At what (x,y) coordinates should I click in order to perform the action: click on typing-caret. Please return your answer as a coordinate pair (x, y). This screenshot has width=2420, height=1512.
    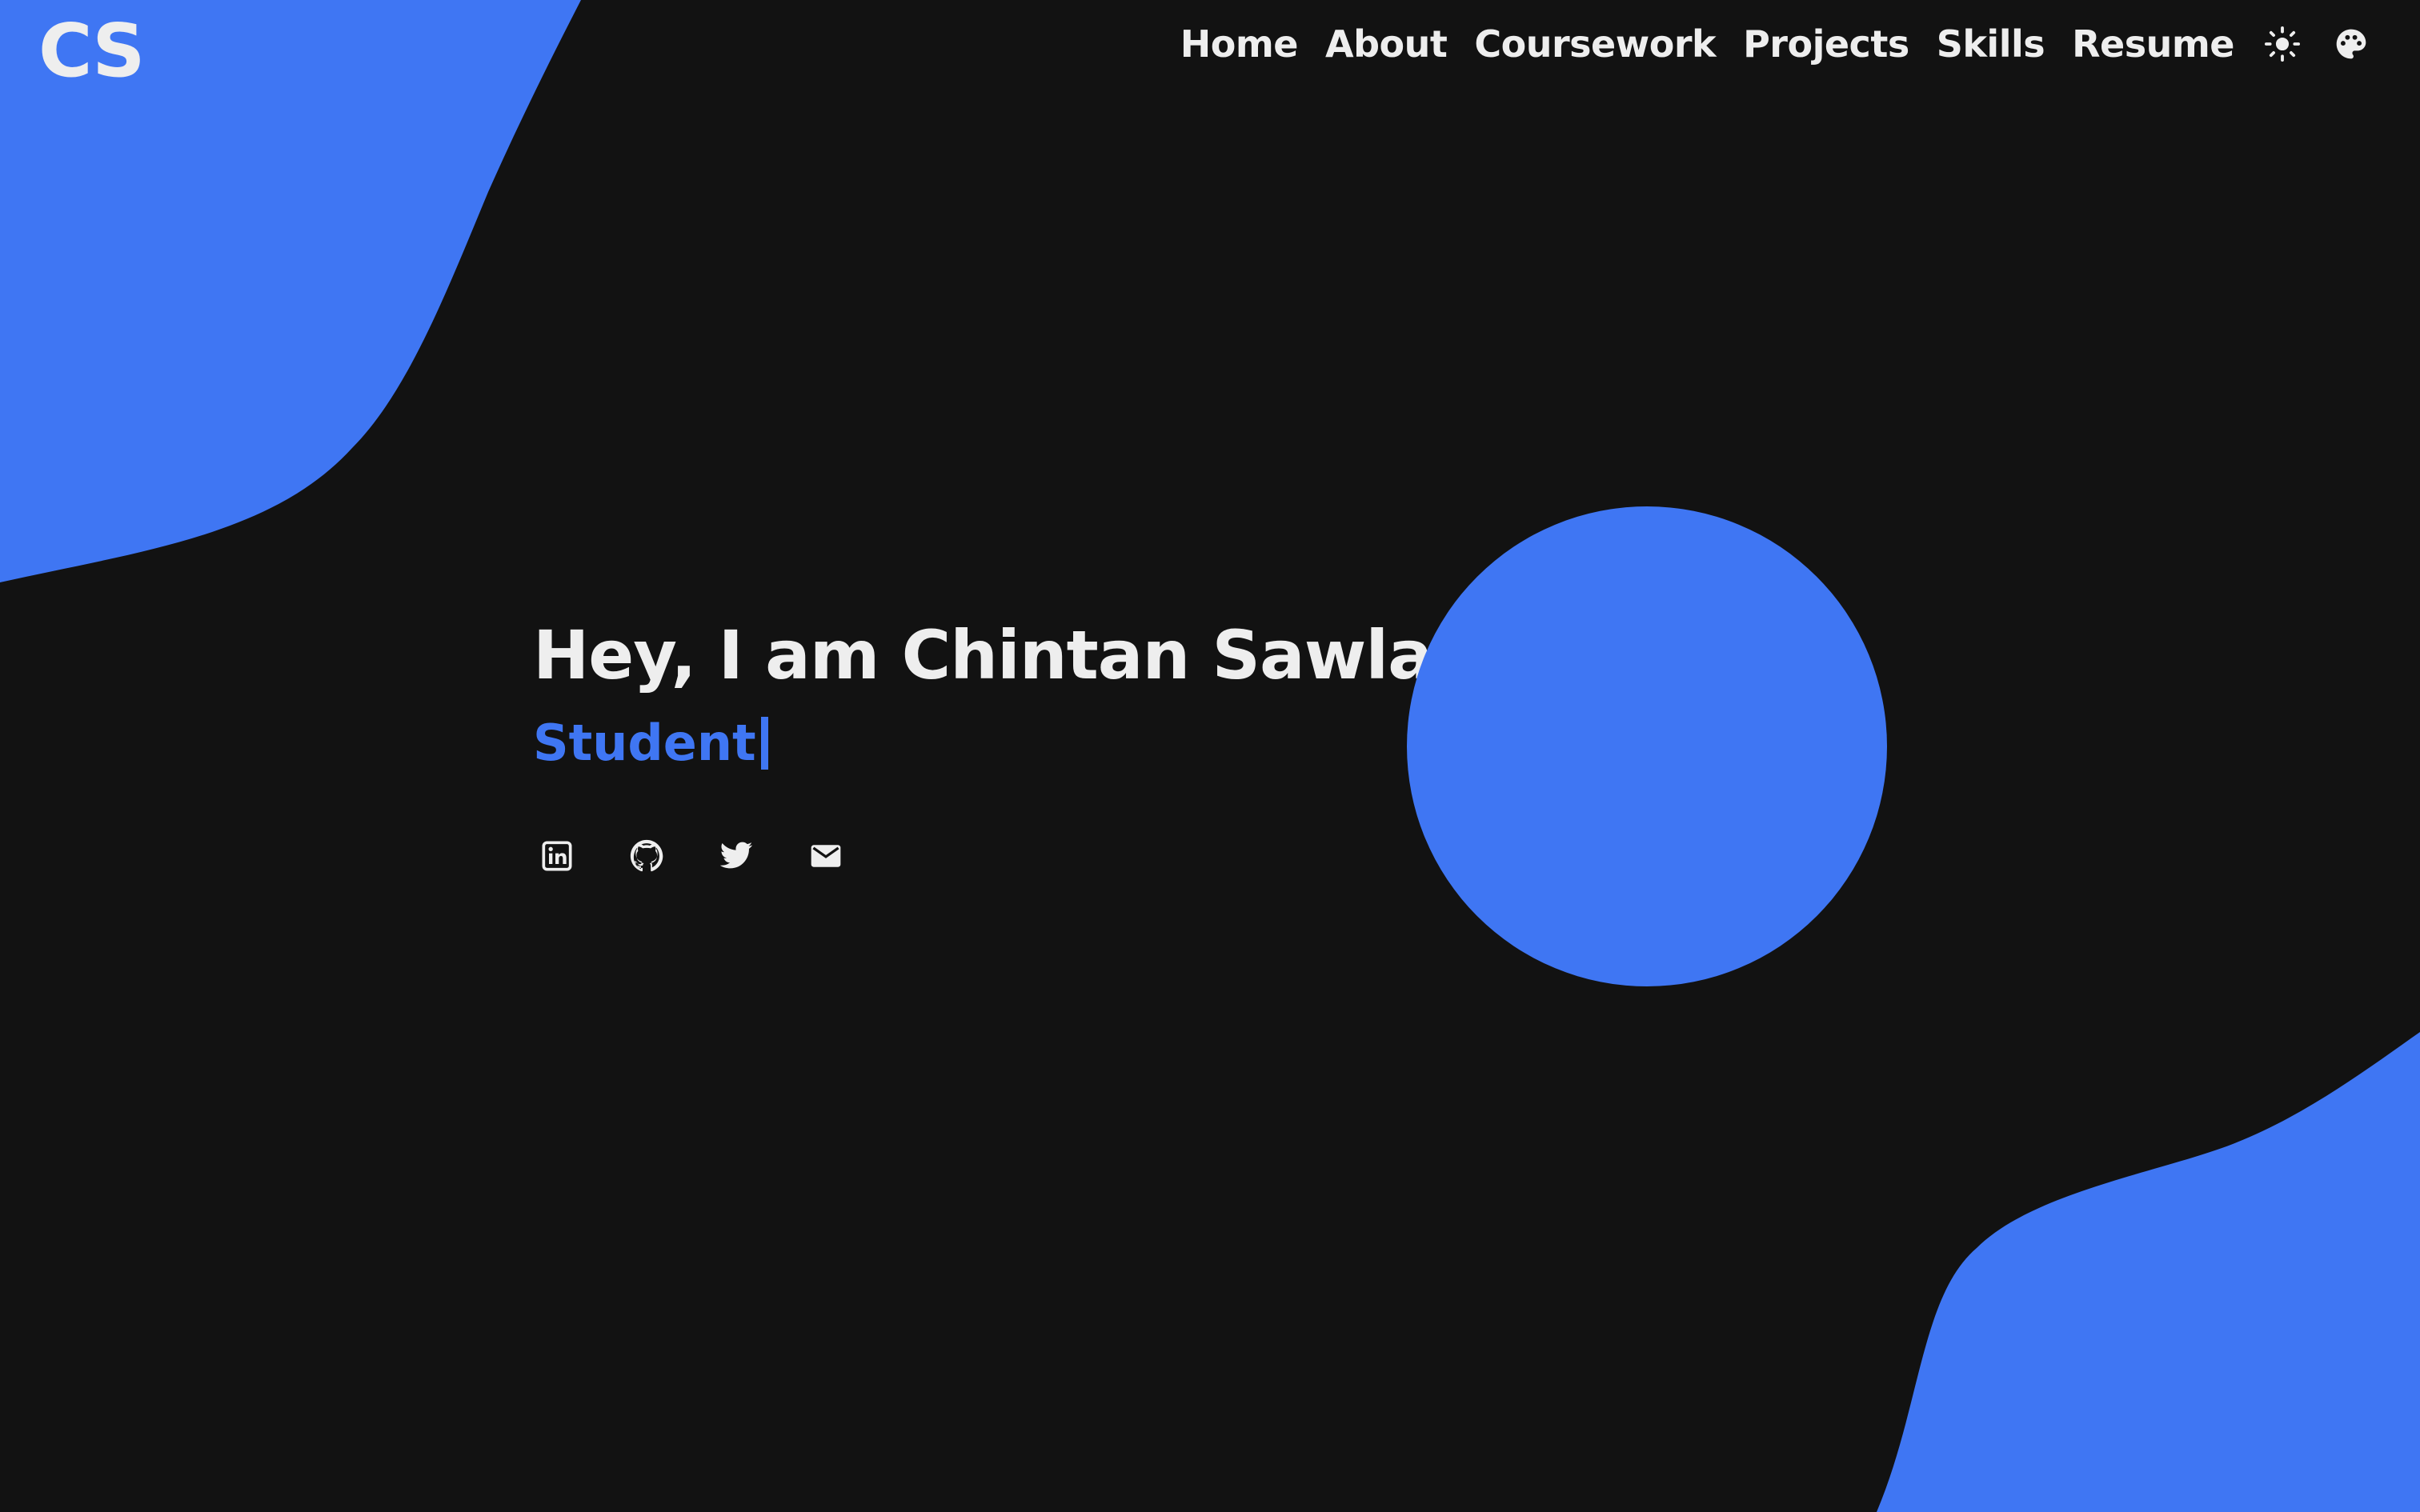
    Looking at the image, I should click on (764, 743).